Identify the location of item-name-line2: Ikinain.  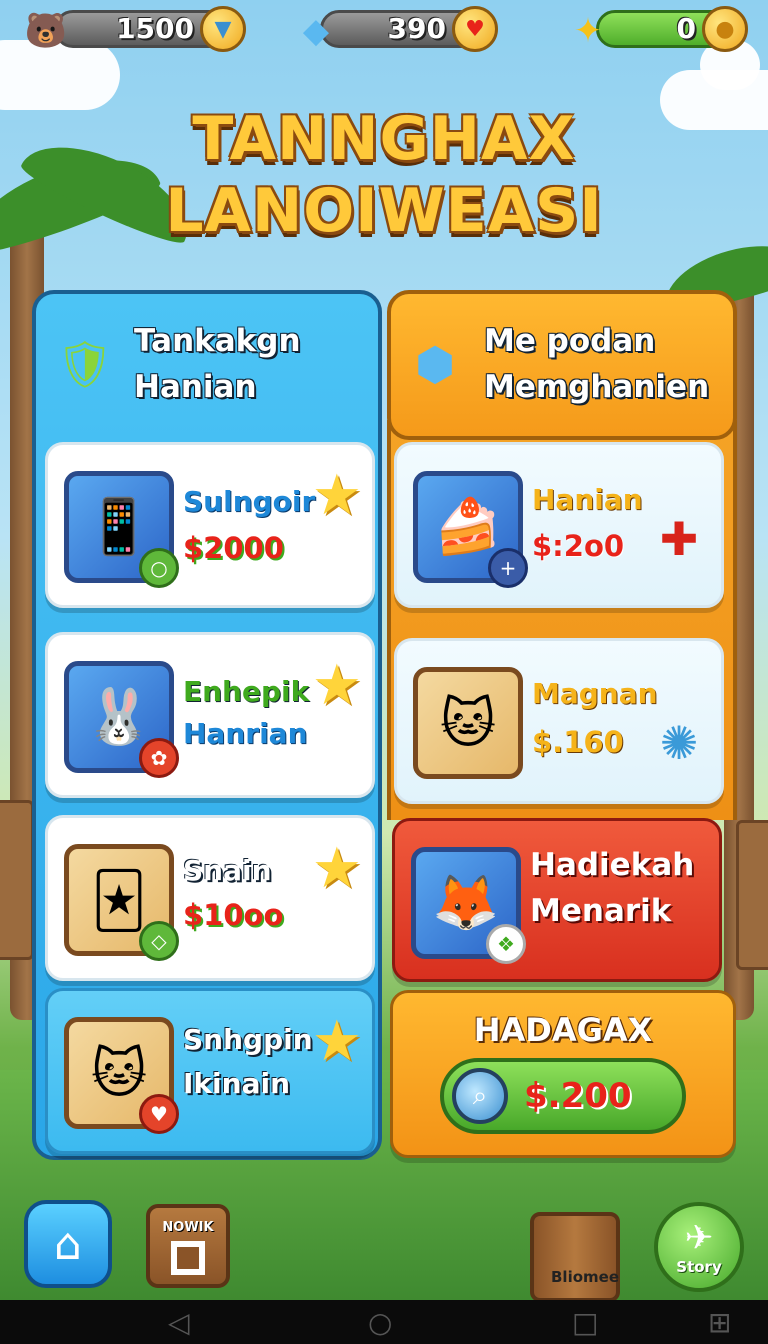
(236, 1083).